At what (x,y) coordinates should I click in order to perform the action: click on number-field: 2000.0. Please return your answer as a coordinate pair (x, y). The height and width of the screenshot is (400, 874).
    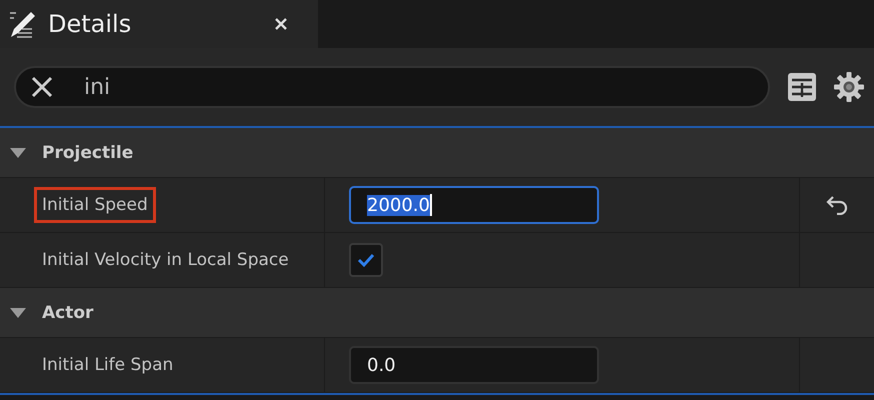
    Looking at the image, I should click on (474, 205).